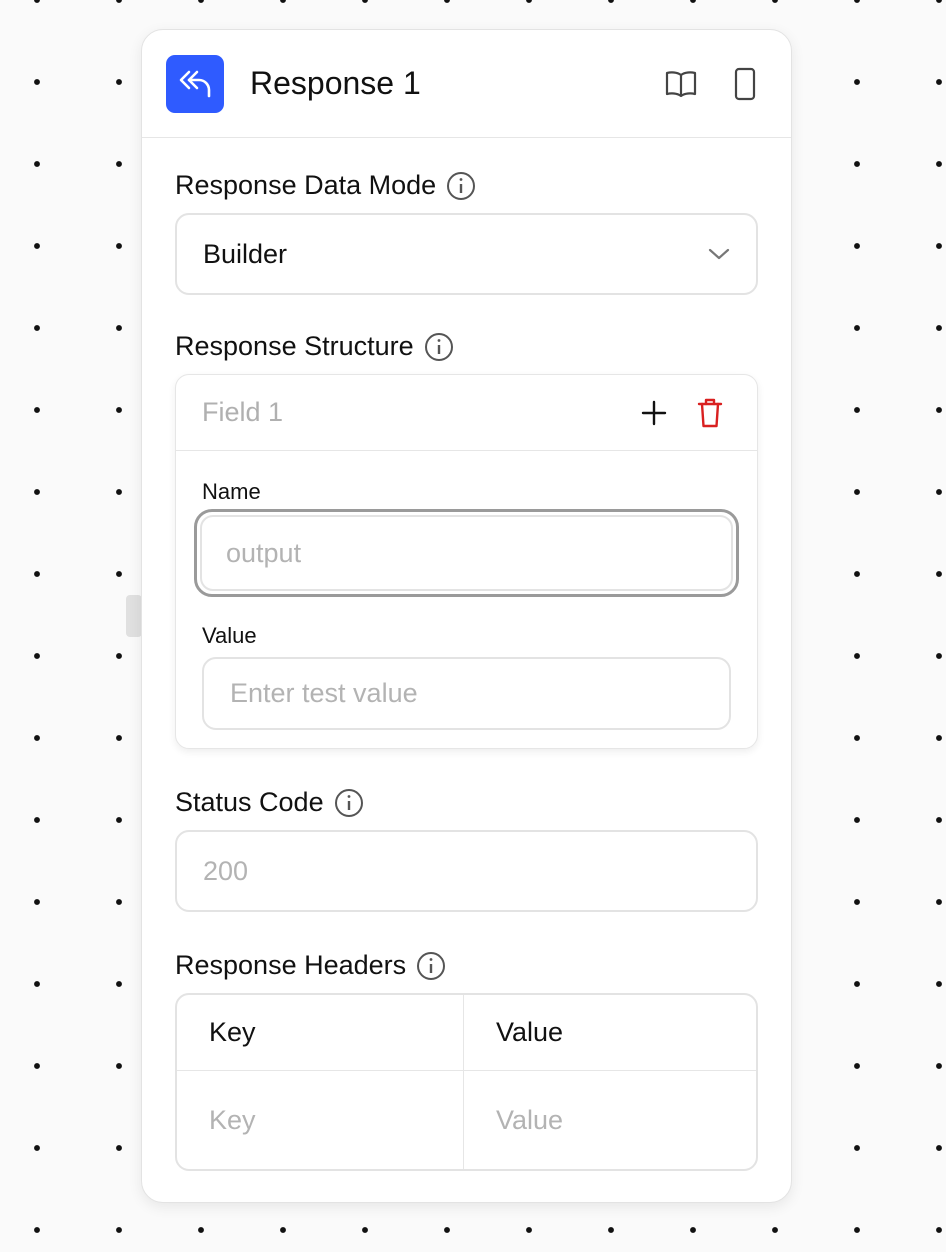 Image resolution: width=946 pixels, height=1252 pixels. I want to click on docs-button, so click(681, 84).